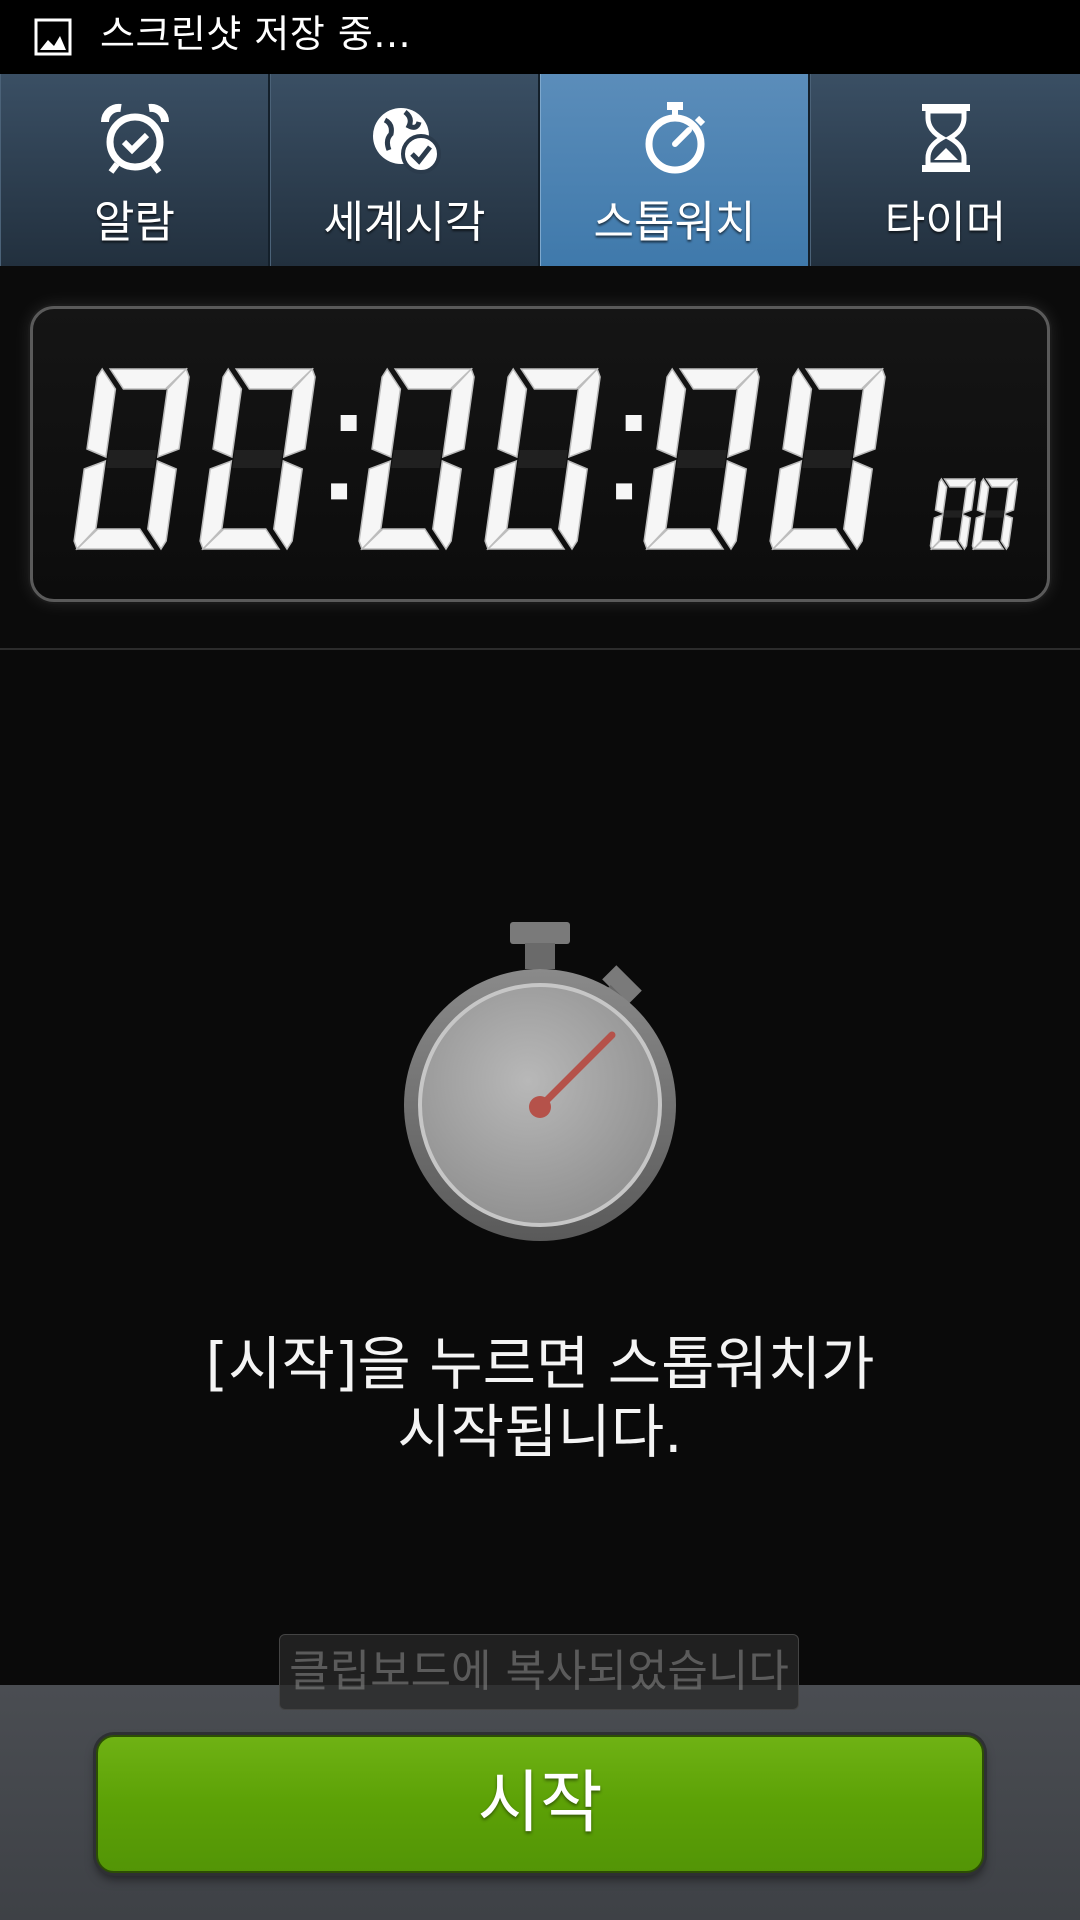 Image resolution: width=1080 pixels, height=1920 pixels. Describe the element at coordinates (134, 138) in the screenshot. I see `alarm-clock-icon` at that location.